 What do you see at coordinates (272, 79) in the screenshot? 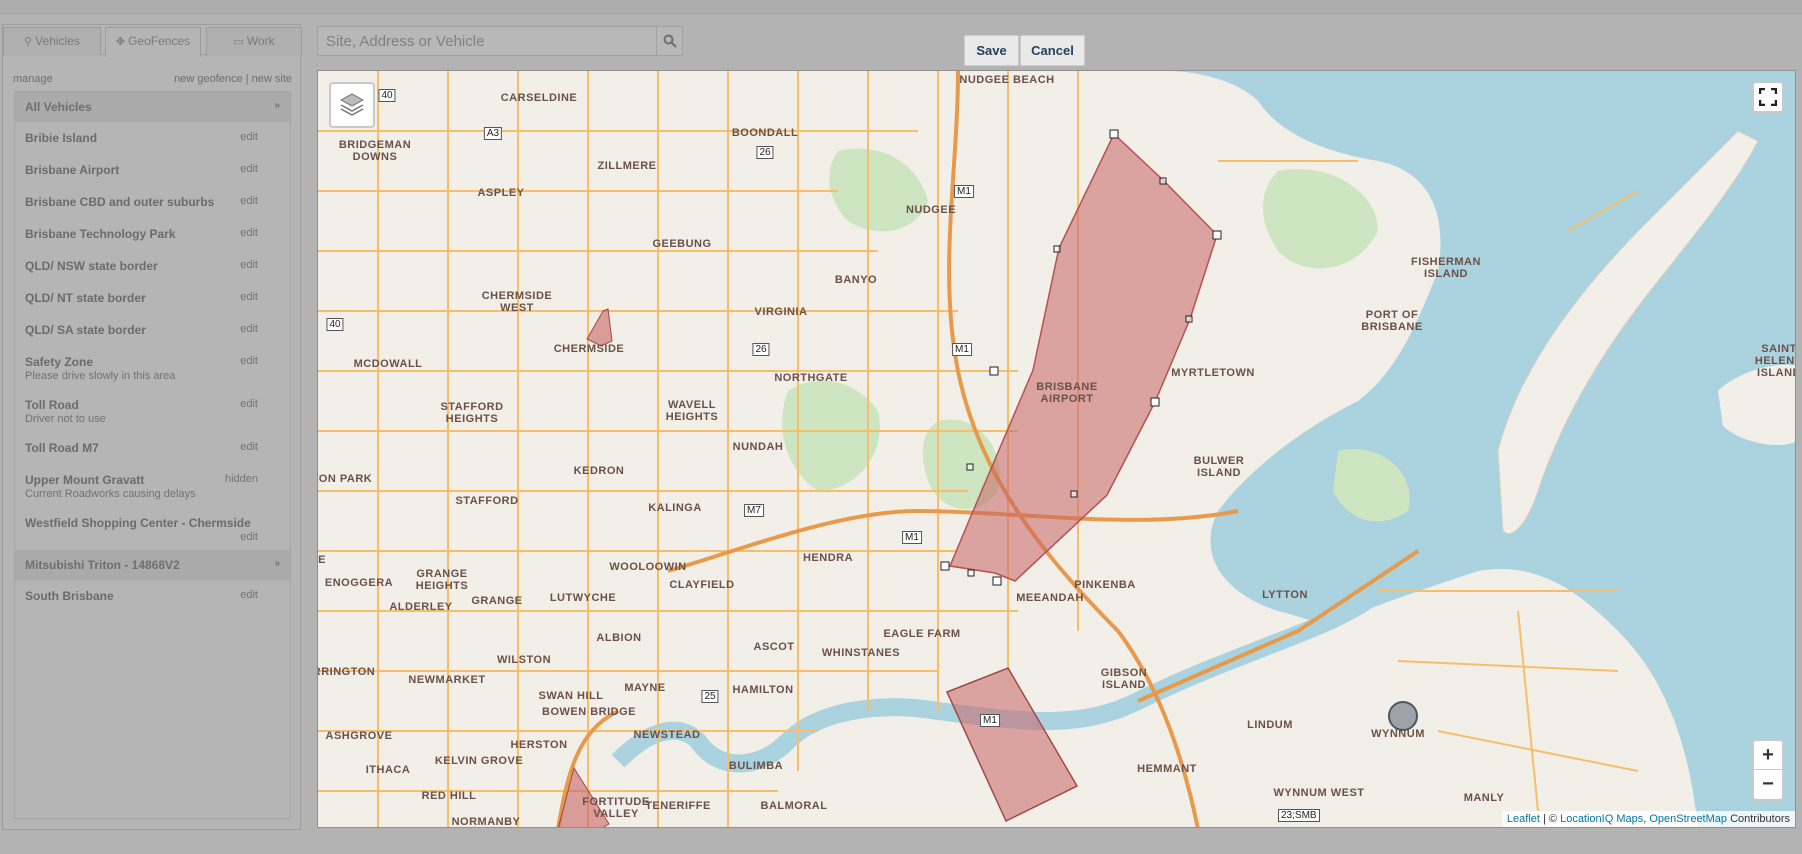
I see `new-site-link: new site` at bounding box center [272, 79].